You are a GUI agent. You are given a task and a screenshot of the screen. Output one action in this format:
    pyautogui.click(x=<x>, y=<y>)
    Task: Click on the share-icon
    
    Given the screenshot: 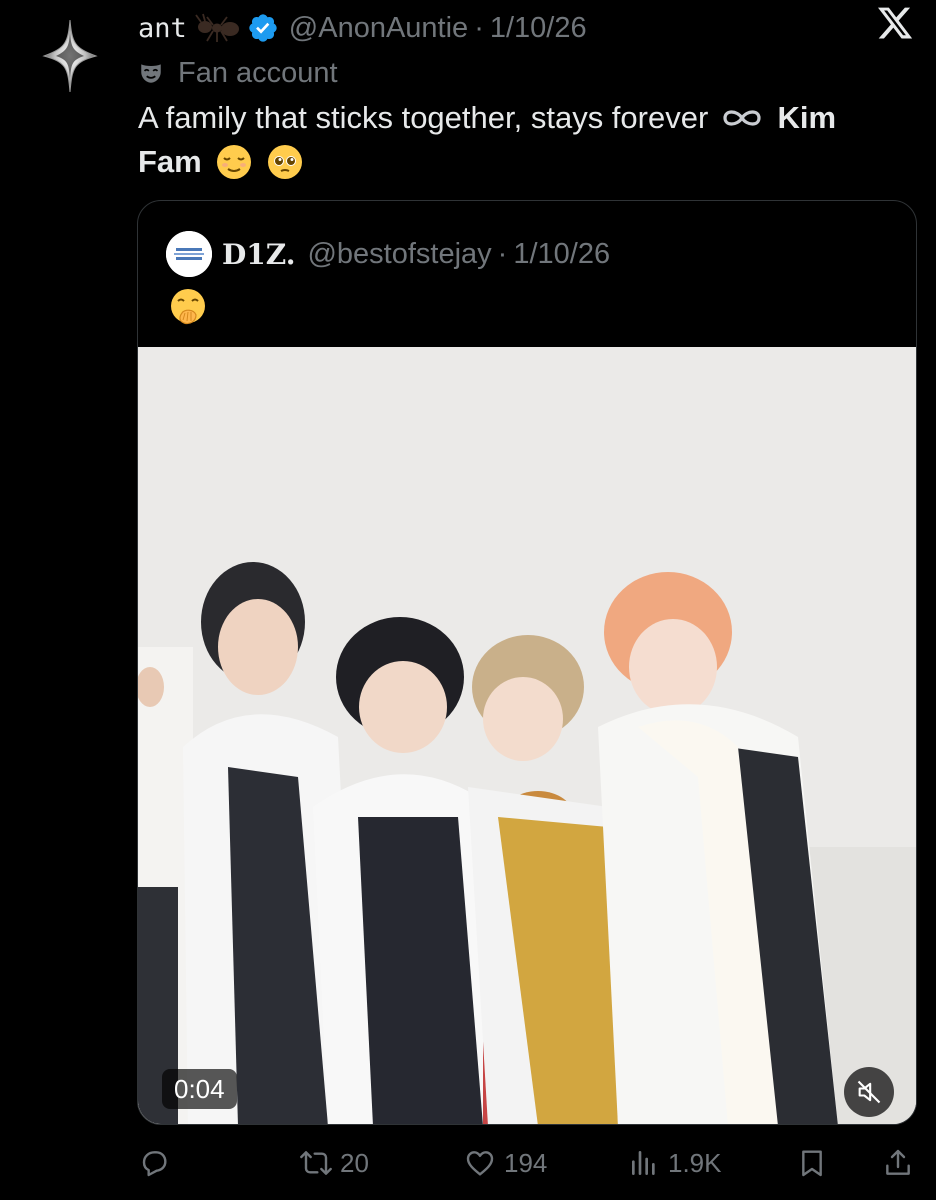 What is the action you would take?
    pyautogui.click(x=898, y=1162)
    